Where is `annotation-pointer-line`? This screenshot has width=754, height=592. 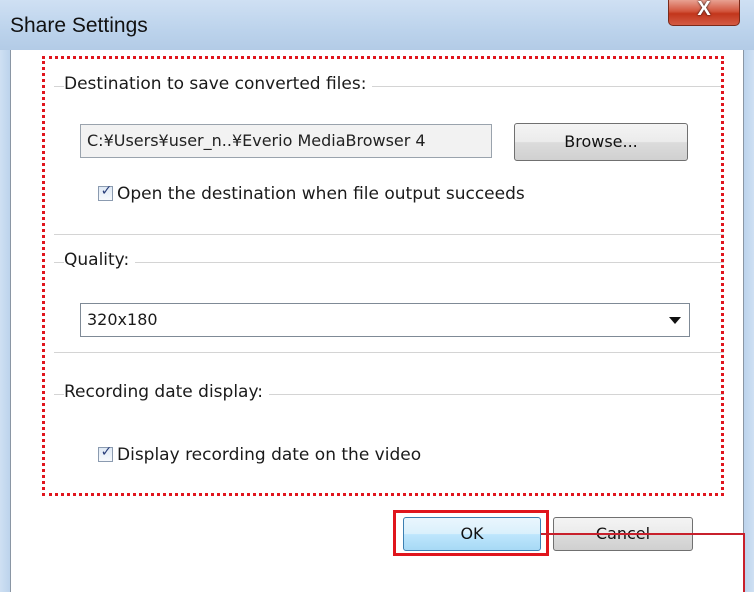
annotation-pointer-line is located at coordinates (643, 534).